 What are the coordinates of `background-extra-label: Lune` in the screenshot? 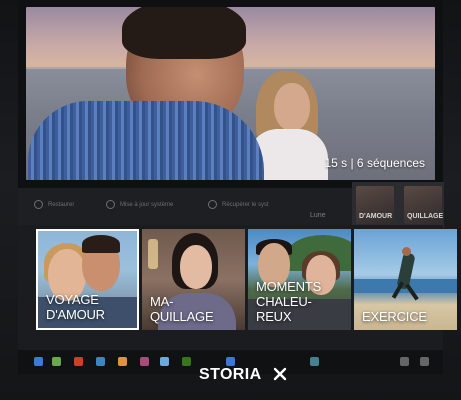 It's located at (318, 215).